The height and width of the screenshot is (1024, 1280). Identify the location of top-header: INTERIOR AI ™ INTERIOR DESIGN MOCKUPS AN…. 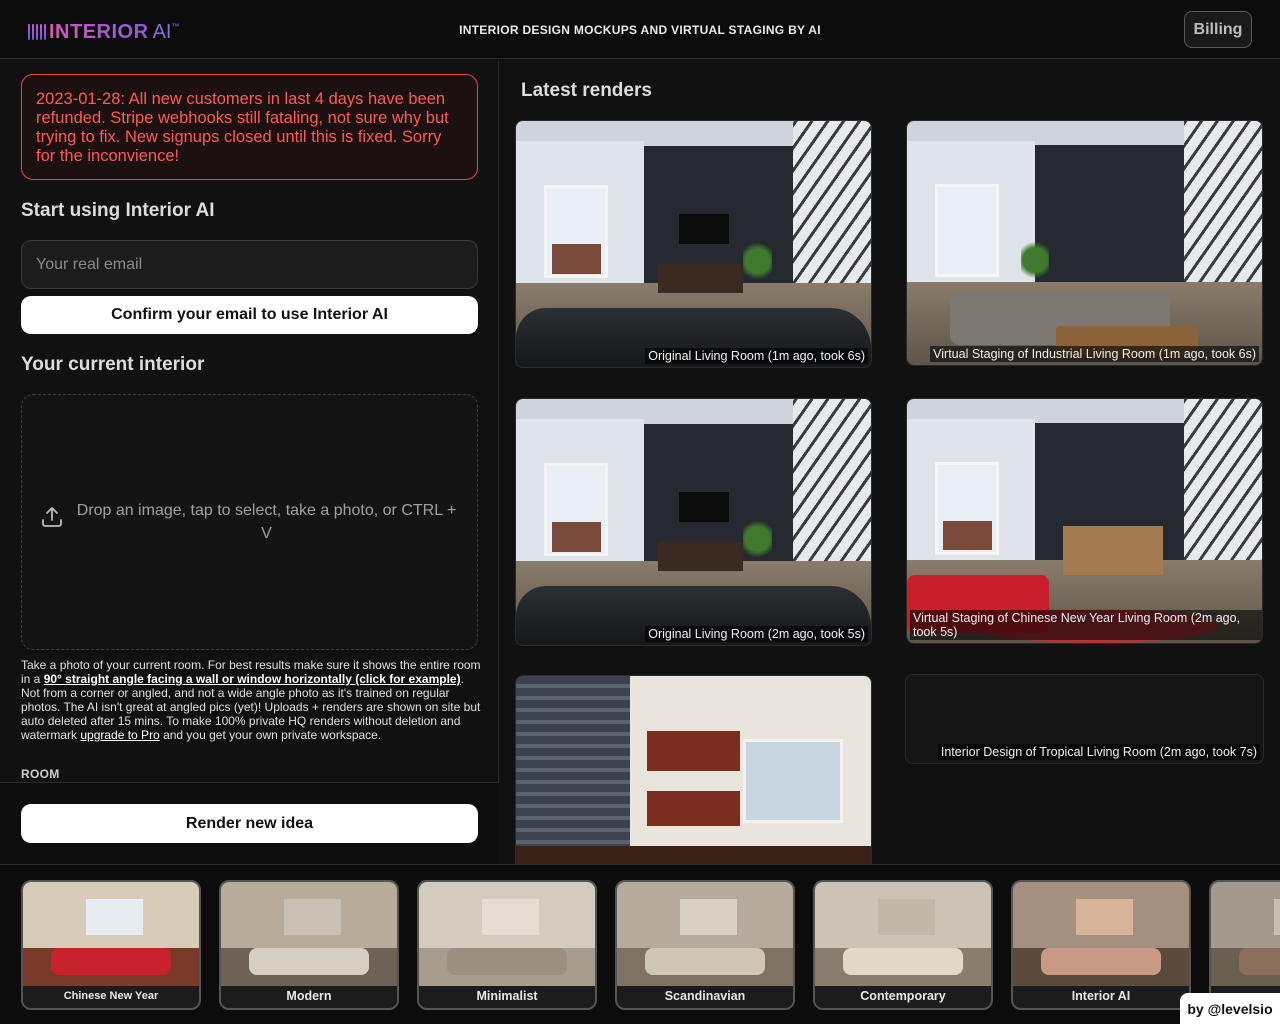
(640, 29).